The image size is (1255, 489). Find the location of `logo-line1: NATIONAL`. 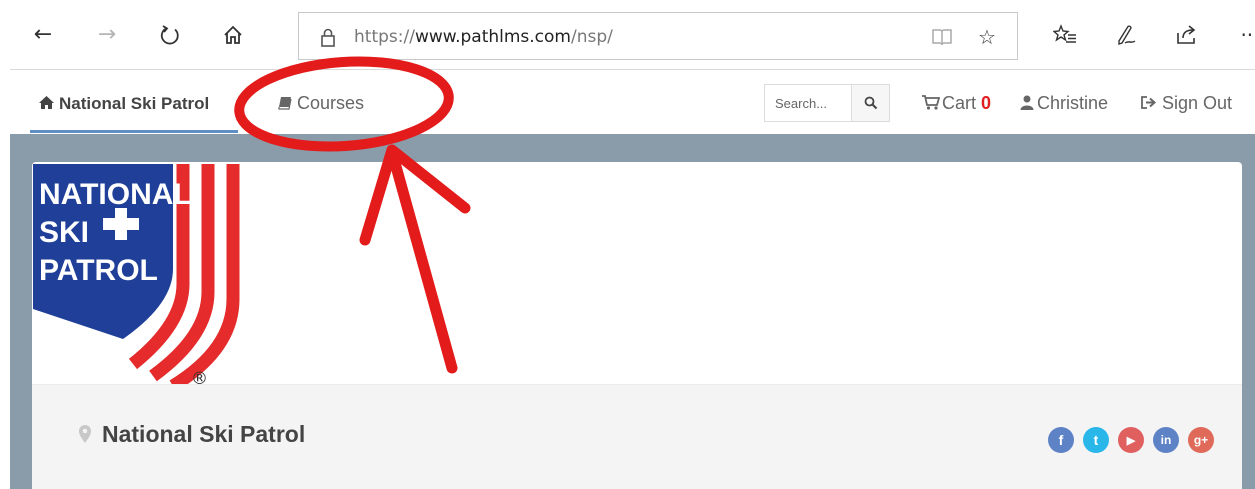

logo-line1: NATIONAL is located at coordinates (115, 194).